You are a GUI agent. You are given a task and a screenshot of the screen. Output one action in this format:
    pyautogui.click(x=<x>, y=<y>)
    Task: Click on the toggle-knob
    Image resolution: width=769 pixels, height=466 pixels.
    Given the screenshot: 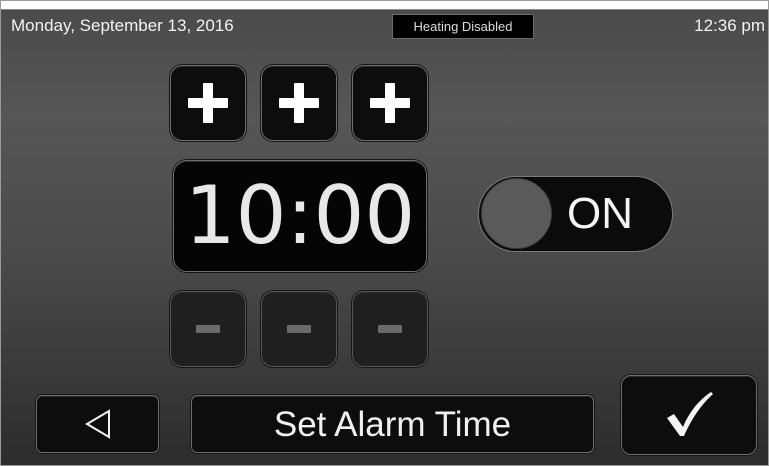 What is the action you would take?
    pyautogui.click(x=516, y=213)
    